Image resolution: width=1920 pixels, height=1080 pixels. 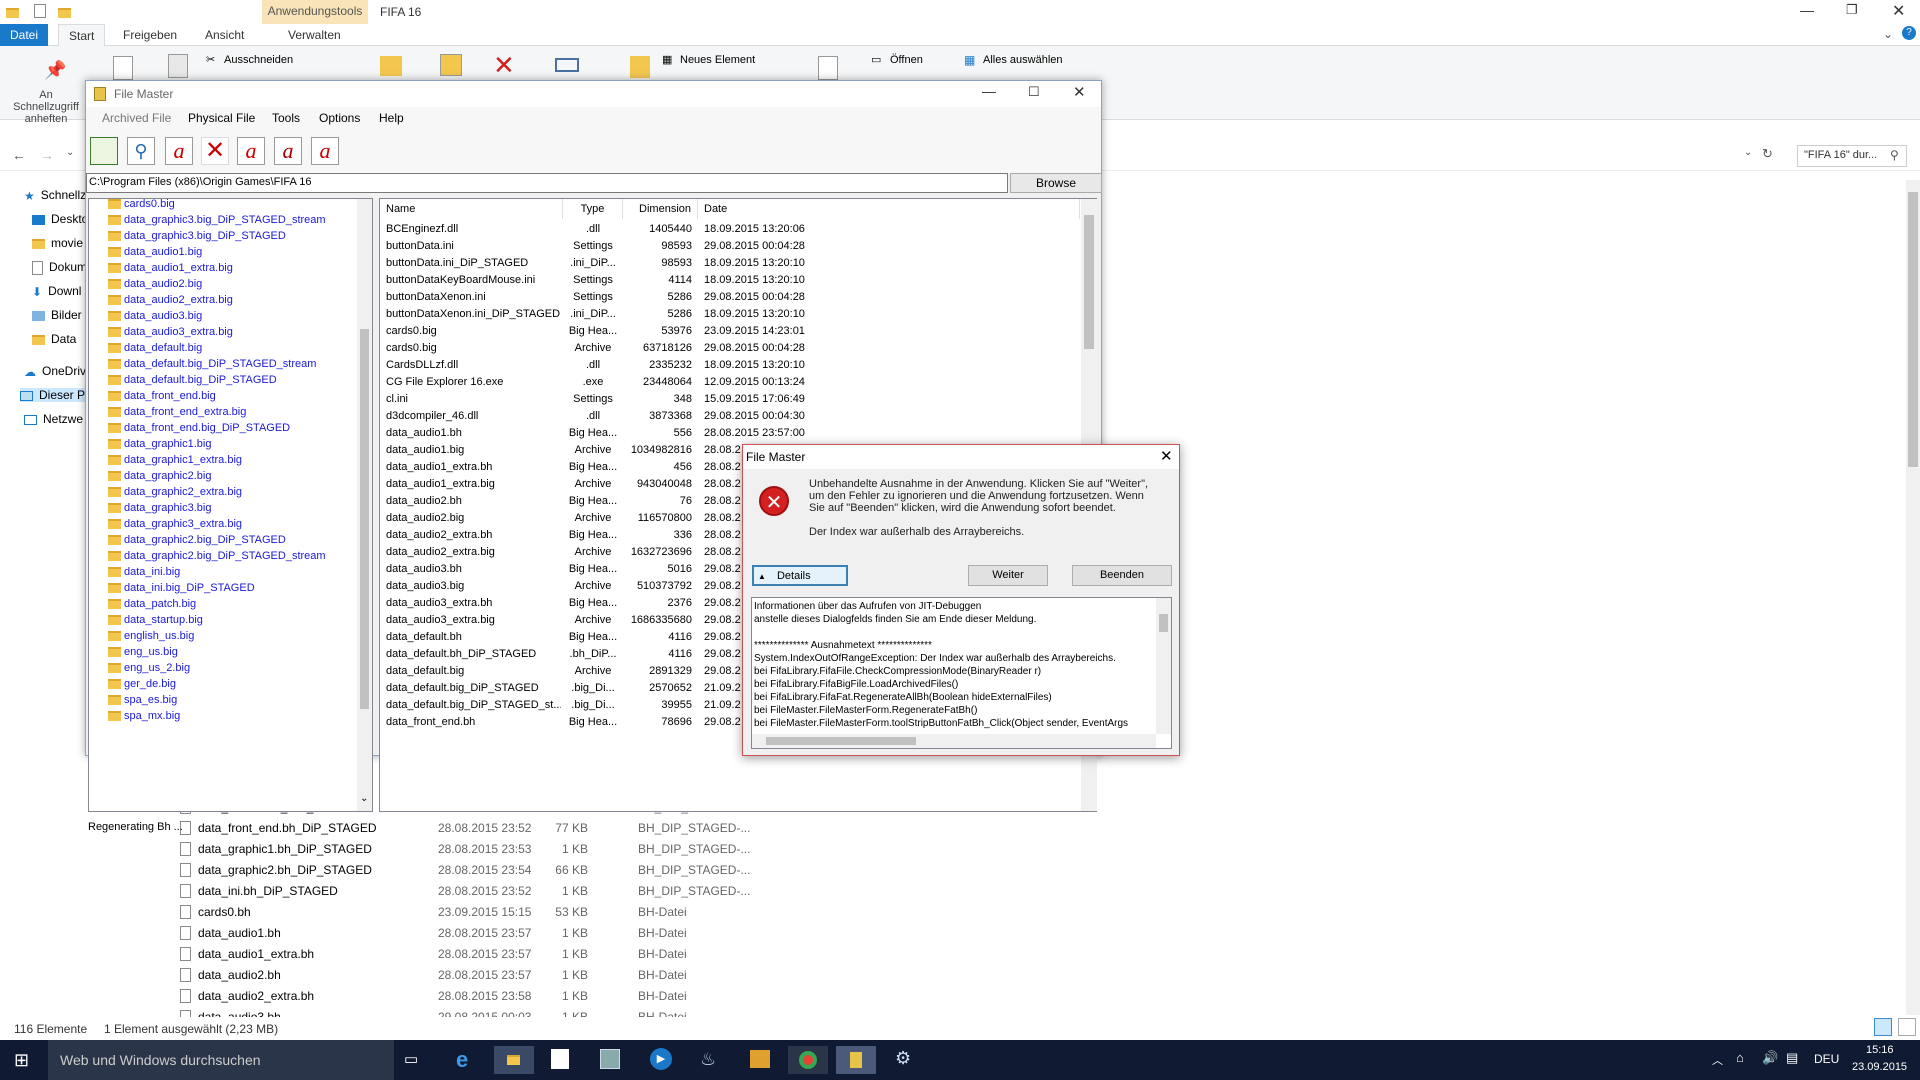 What do you see at coordinates (730, 399) in the screenshot?
I see `table-row: cl.ini Settings 348 15.09.2015 17:06:49` at bounding box center [730, 399].